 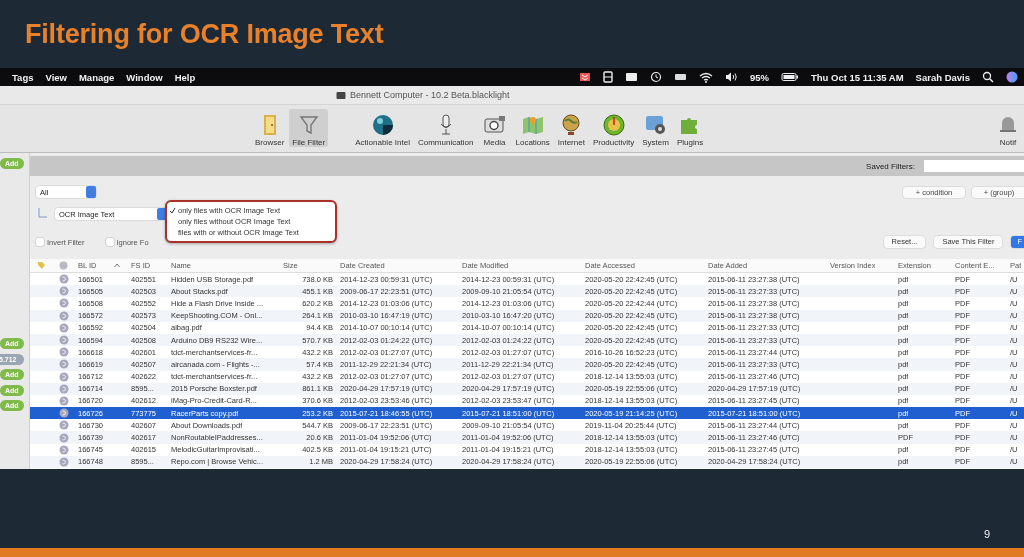 What do you see at coordinates (1008, 128) in the screenshot?
I see `toolbar-button: Notif` at bounding box center [1008, 128].